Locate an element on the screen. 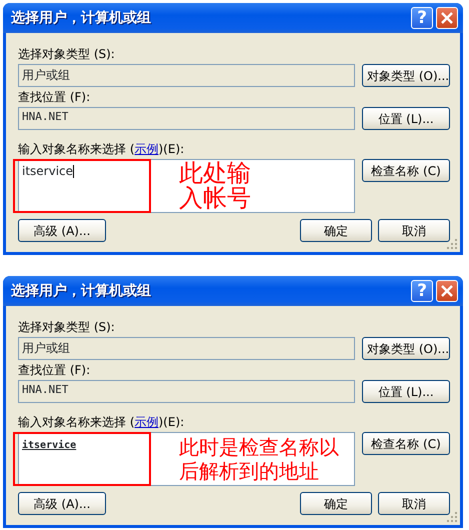 The image size is (469, 530). annotation-text: 此时是检查名称以后解析到的地址 is located at coordinates (259, 459).